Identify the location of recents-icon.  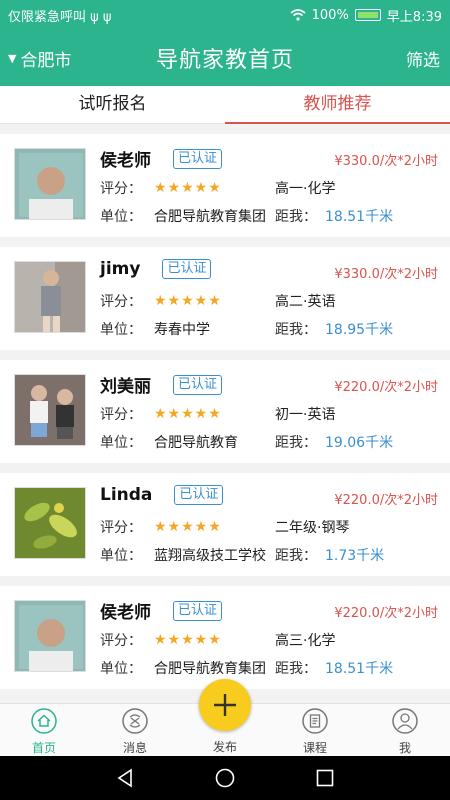
(325, 778).